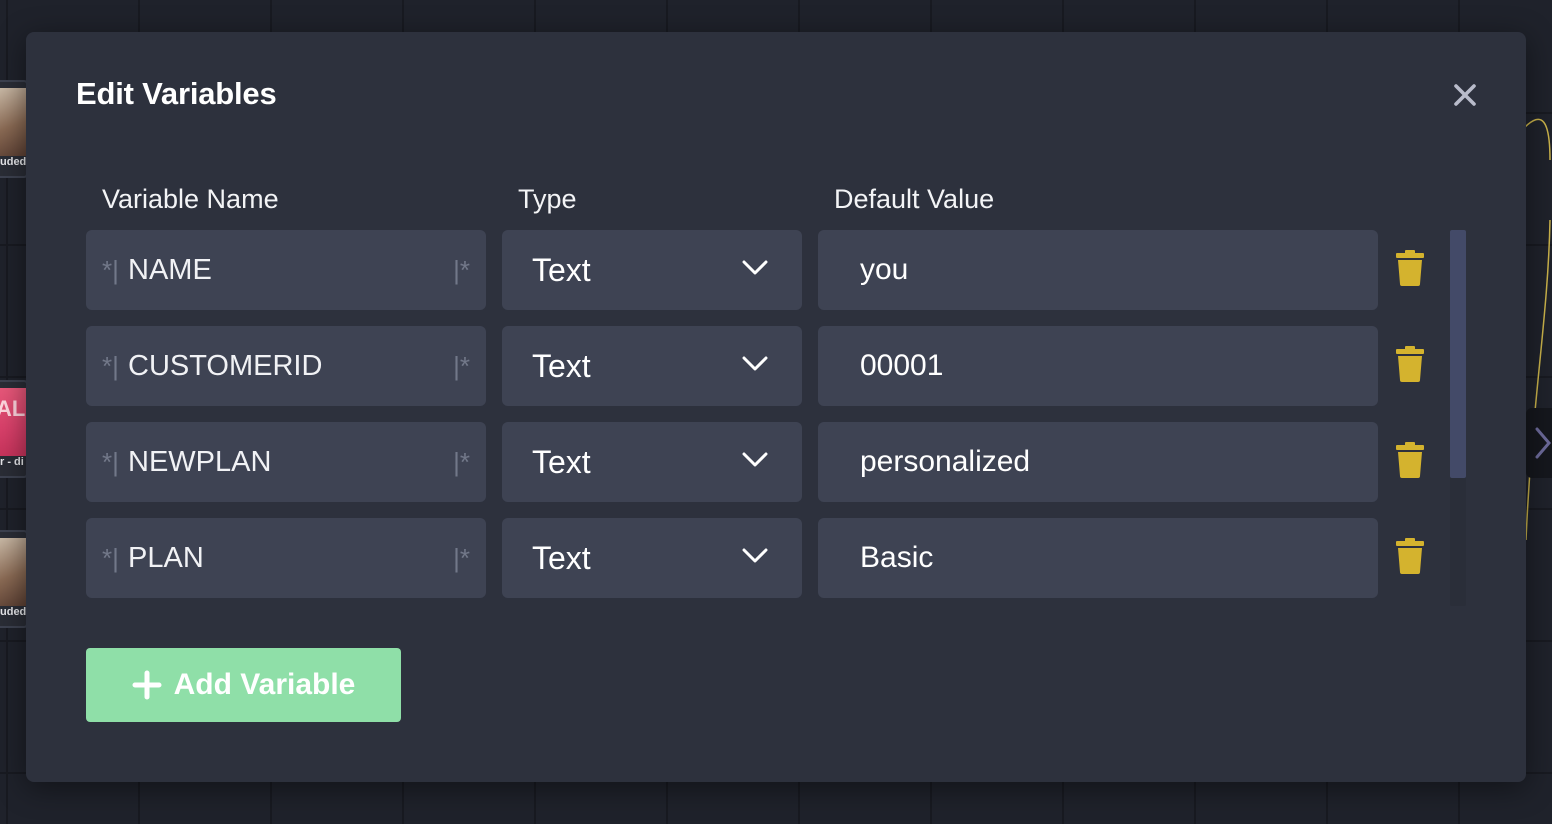 The width and height of the screenshot is (1552, 824). Describe the element at coordinates (147, 685) in the screenshot. I see `plus-icon` at that location.